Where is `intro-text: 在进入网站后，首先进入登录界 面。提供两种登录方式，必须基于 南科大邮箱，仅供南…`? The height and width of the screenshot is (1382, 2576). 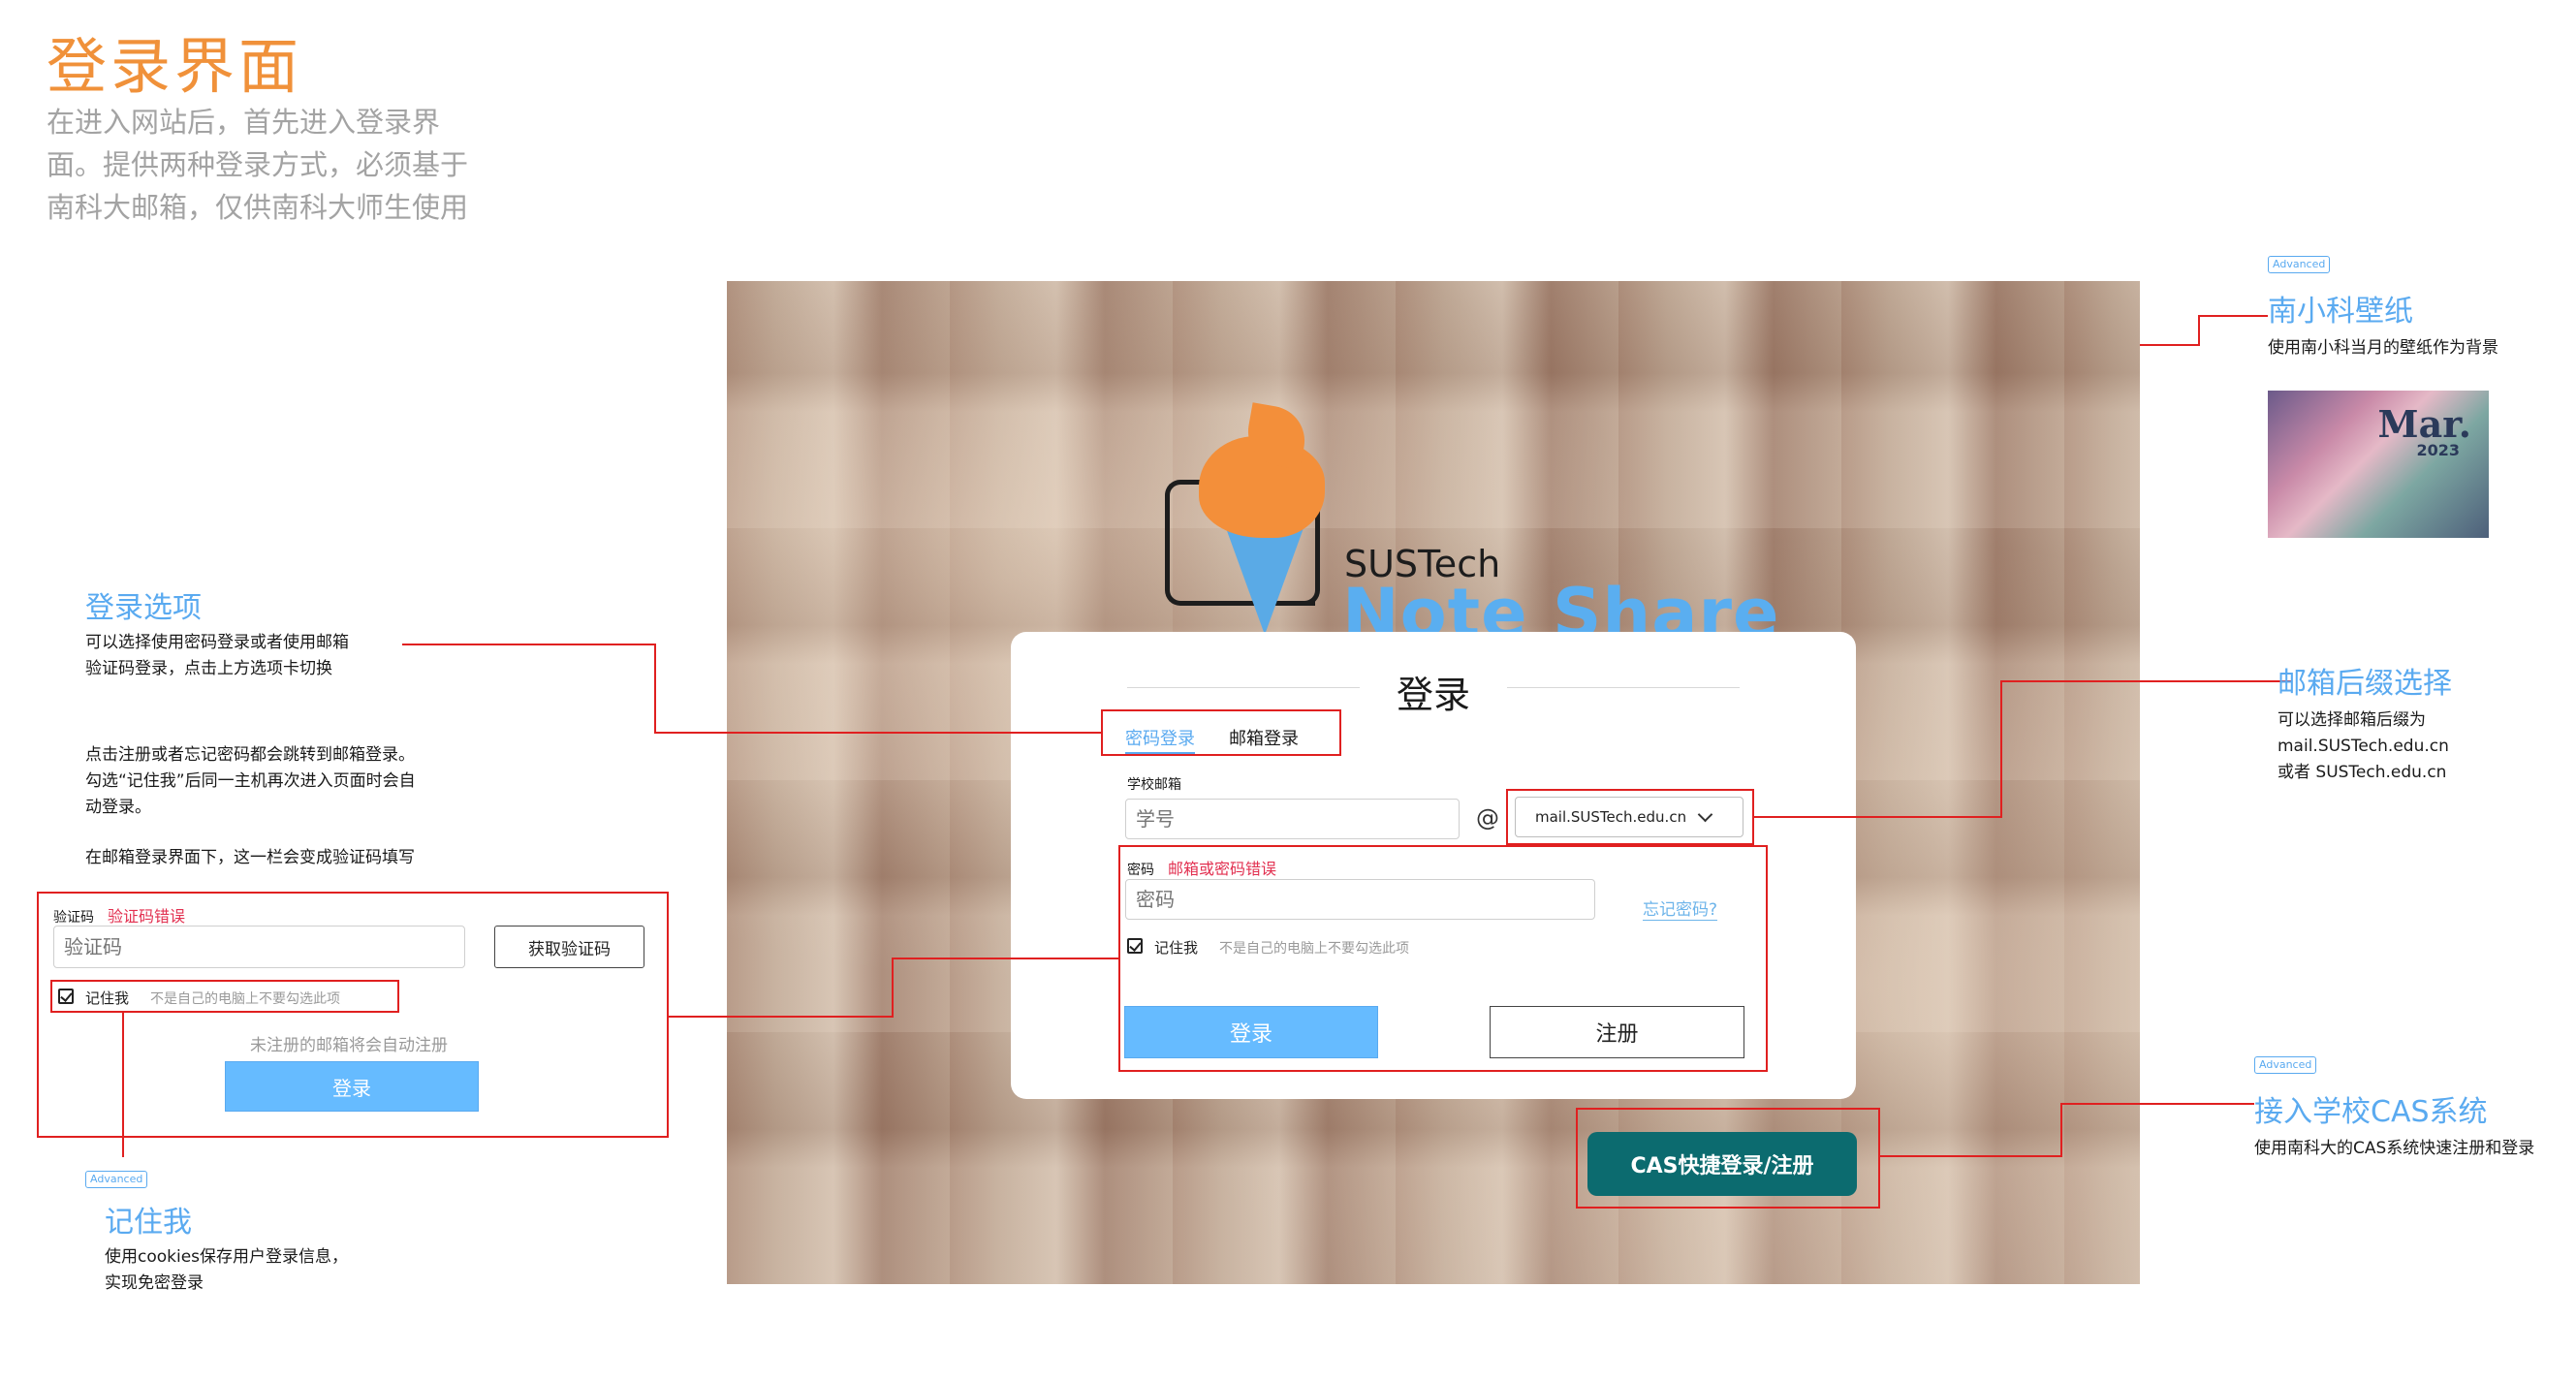 intro-text: 在进入网站后，首先进入登录界 面。提供两种登录方式，必须基于 南科大邮箱，仅供南… is located at coordinates (274, 165).